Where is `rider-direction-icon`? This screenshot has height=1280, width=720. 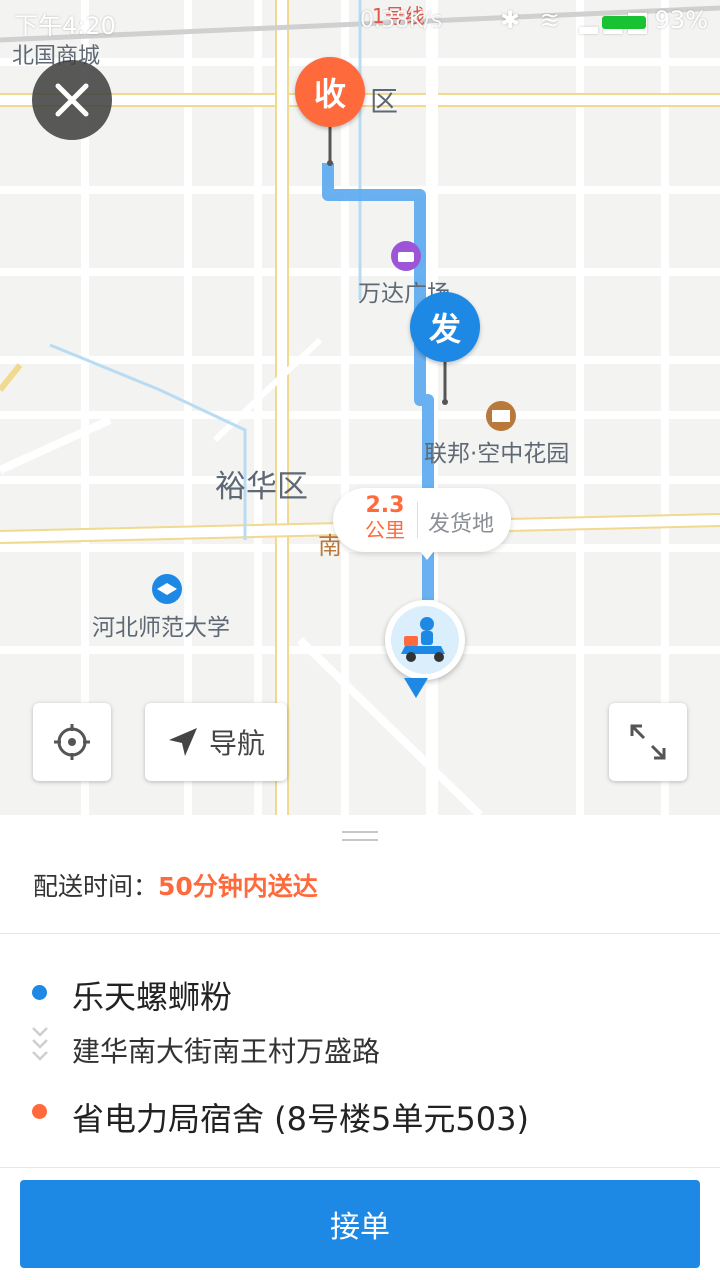 rider-direction-icon is located at coordinates (416, 688).